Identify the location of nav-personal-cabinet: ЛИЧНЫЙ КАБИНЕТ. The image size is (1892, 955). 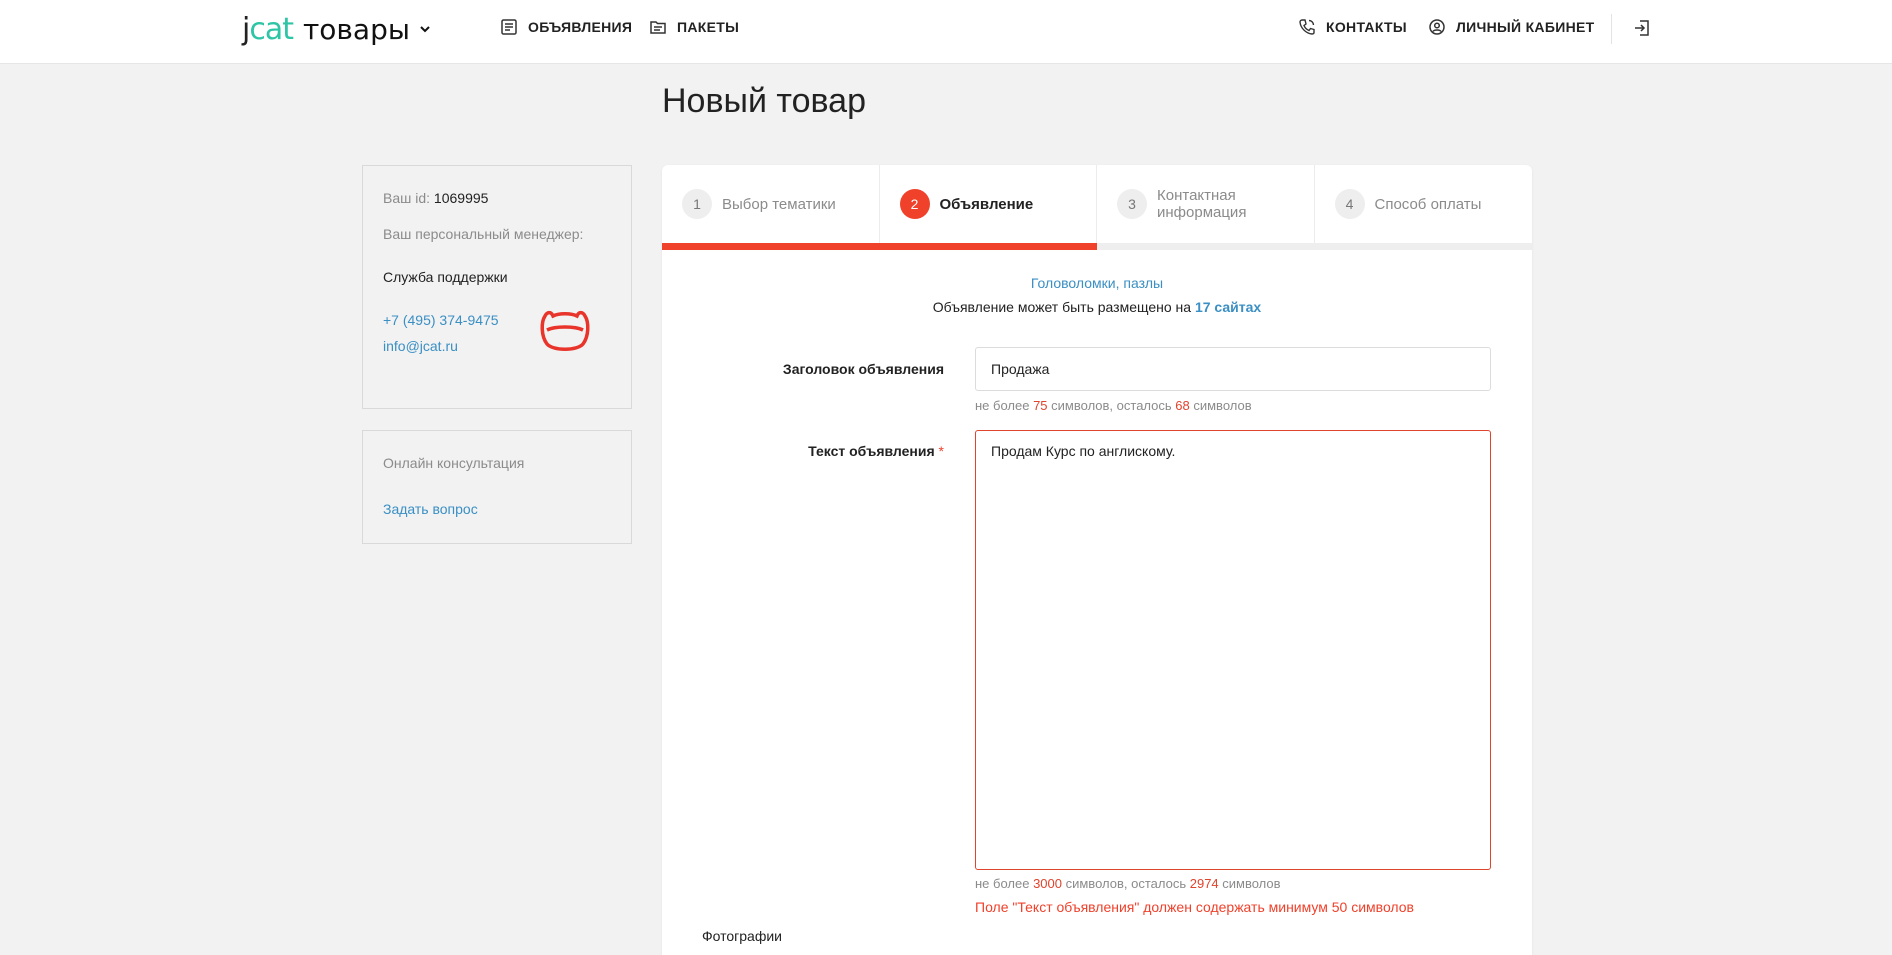
(1511, 27).